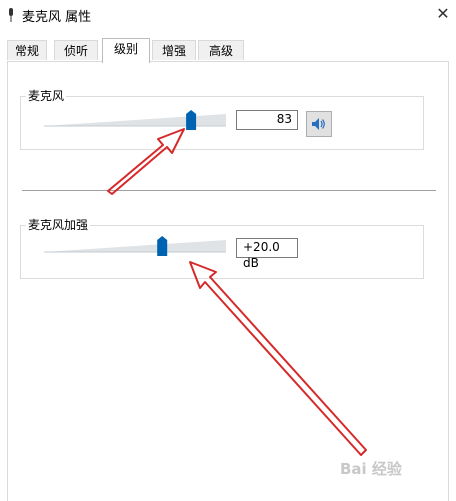 This screenshot has height=501, width=456. Describe the element at coordinates (135, 247) in the screenshot. I see `microphone-boost-slider` at that location.